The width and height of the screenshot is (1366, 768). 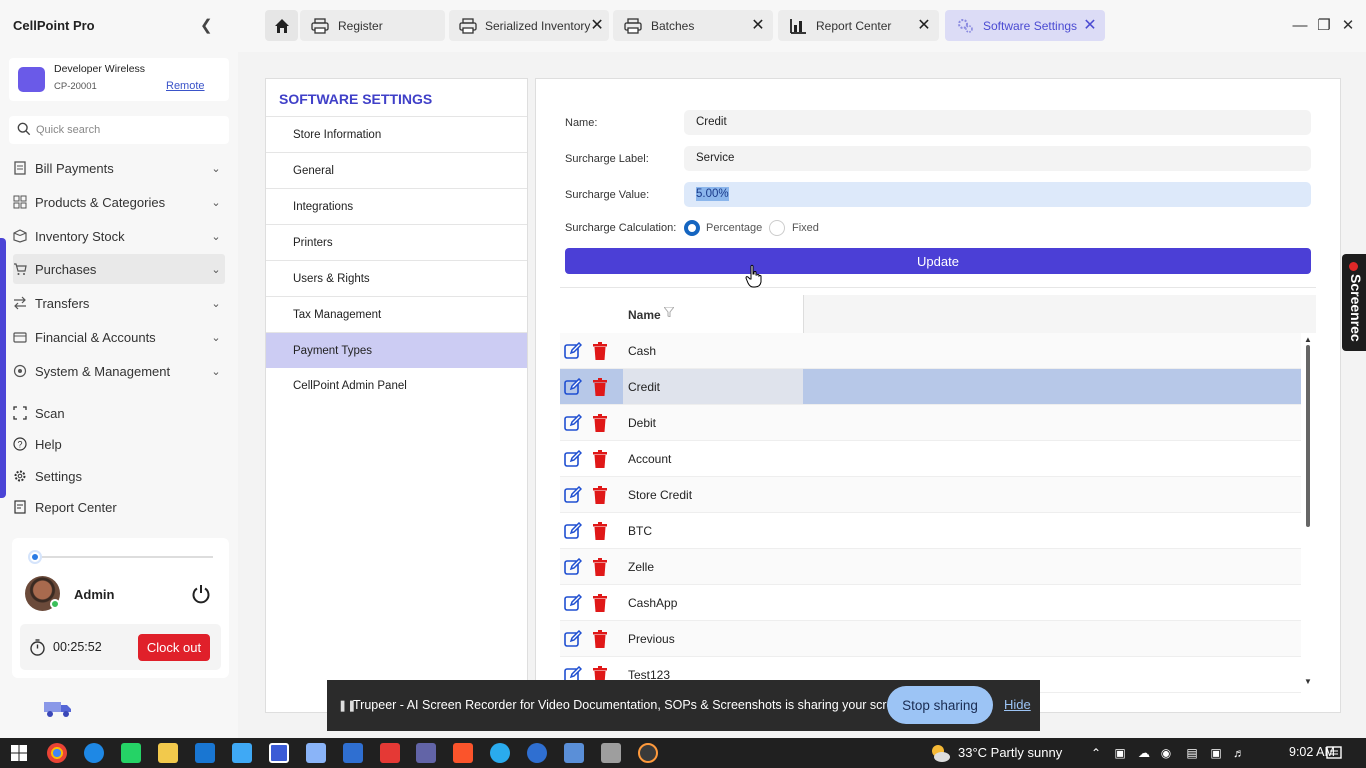 I want to click on scrollbar-thumb, so click(x=1308, y=436).